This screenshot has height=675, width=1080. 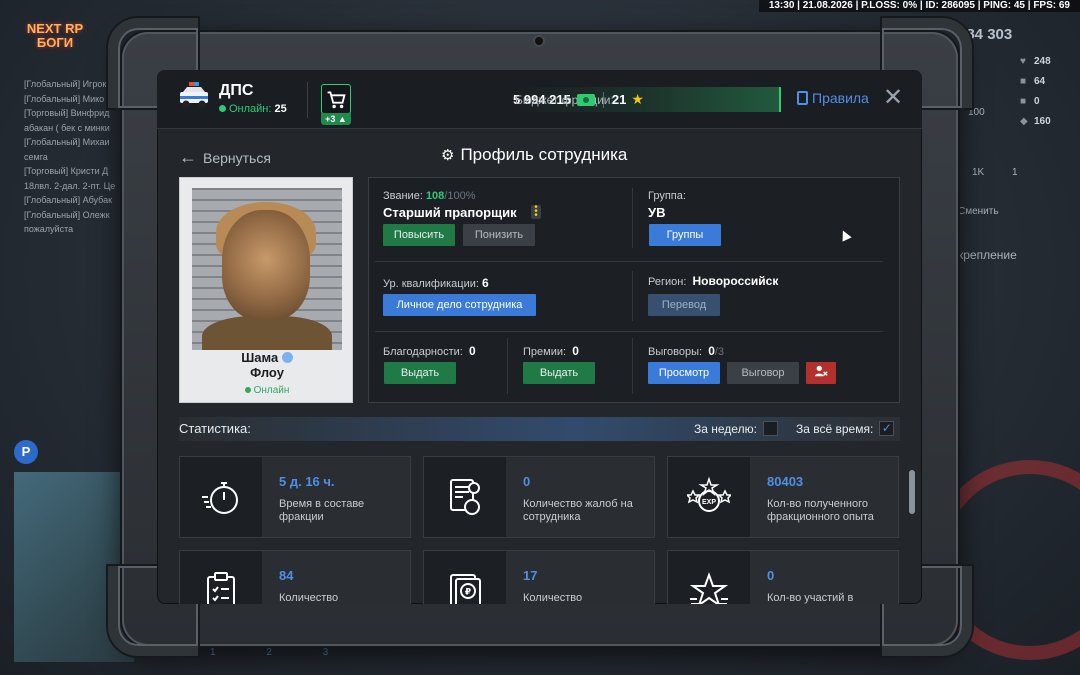 I want to click on shop-cart-button, so click(x=336, y=99).